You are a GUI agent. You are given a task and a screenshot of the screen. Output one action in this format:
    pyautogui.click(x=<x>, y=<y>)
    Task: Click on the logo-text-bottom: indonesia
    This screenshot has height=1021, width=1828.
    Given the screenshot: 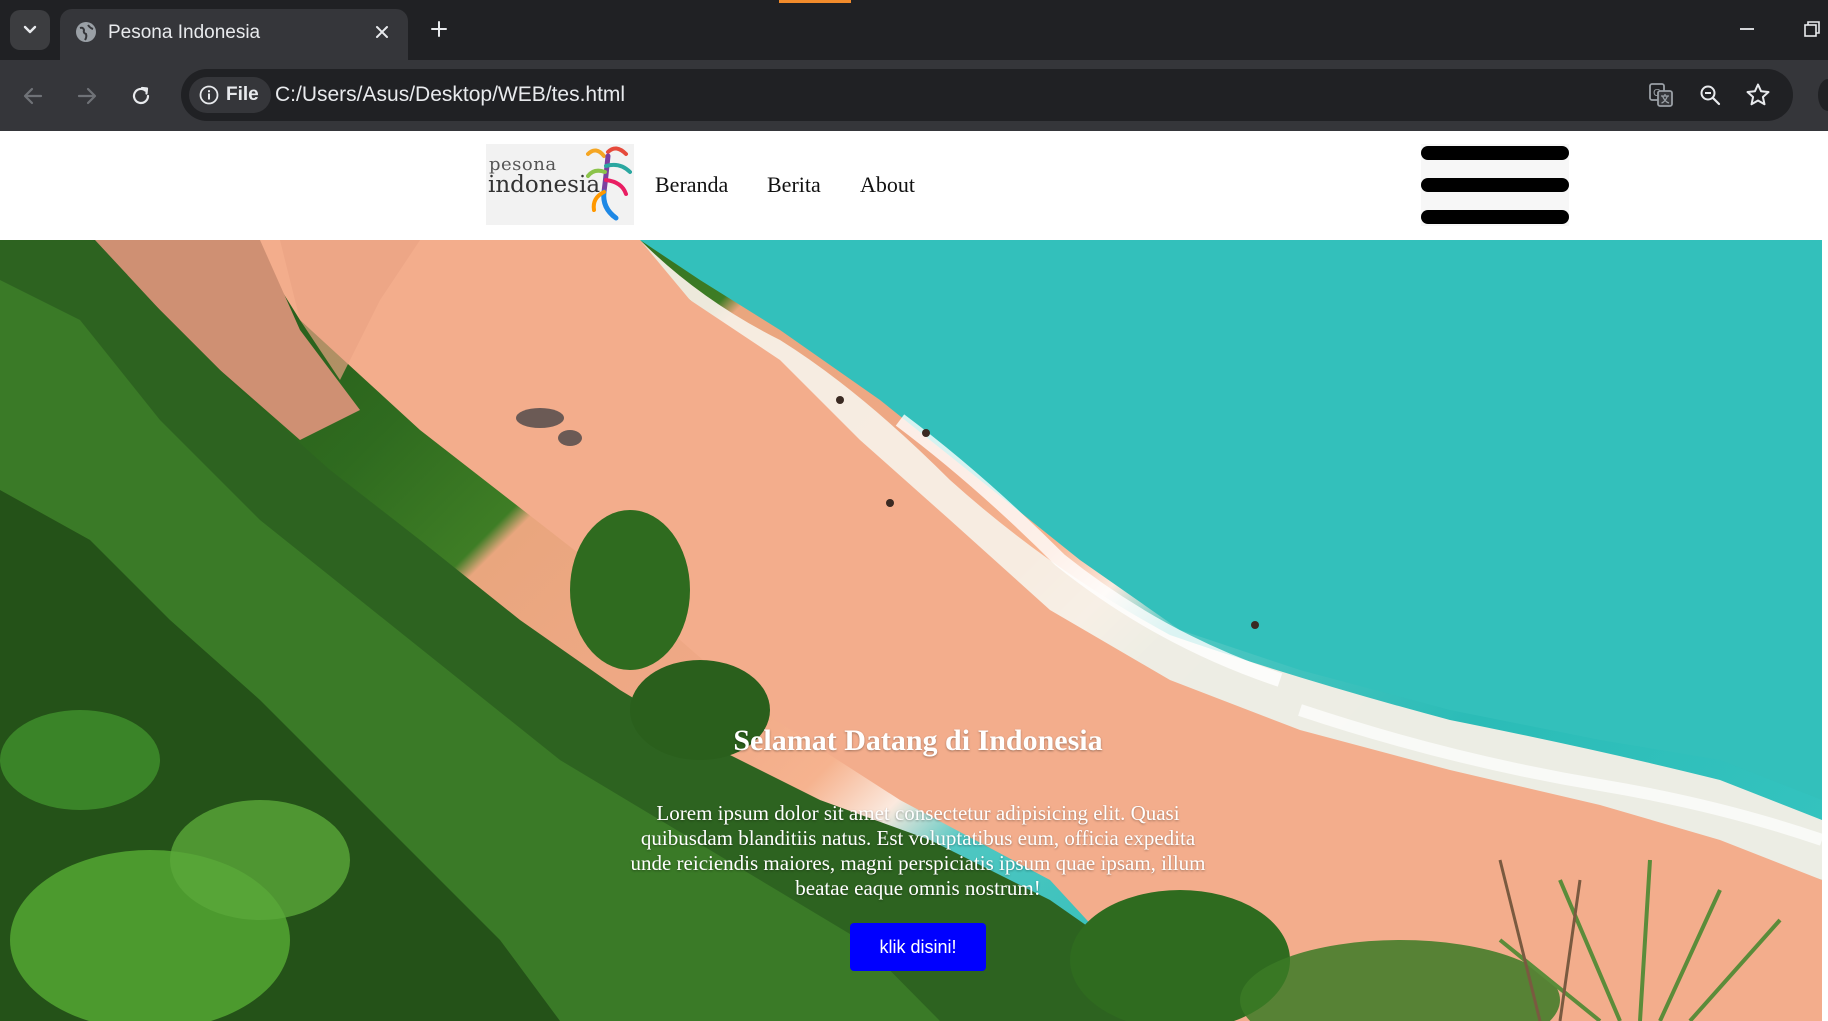 What is the action you would take?
    pyautogui.click(x=544, y=185)
    